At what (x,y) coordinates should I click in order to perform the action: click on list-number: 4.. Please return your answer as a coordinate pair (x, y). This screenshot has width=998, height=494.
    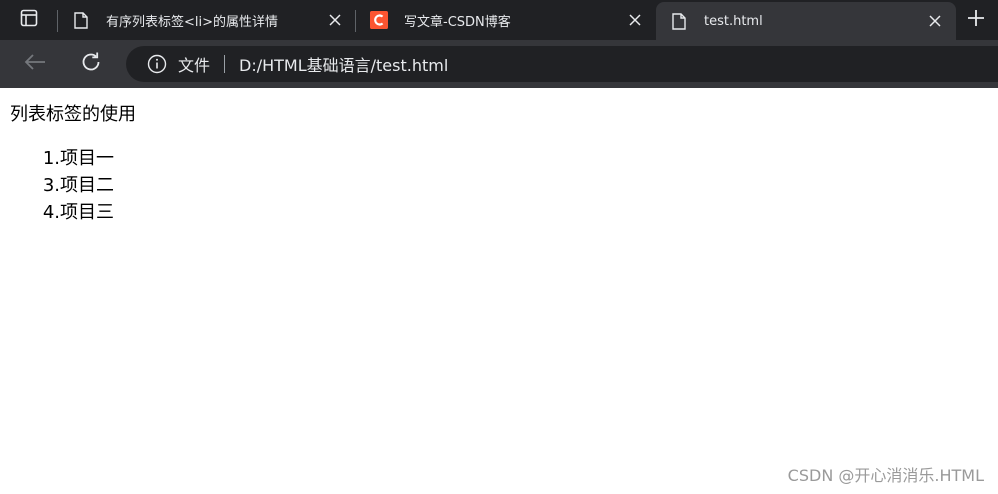
    Looking at the image, I should click on (51, 212).